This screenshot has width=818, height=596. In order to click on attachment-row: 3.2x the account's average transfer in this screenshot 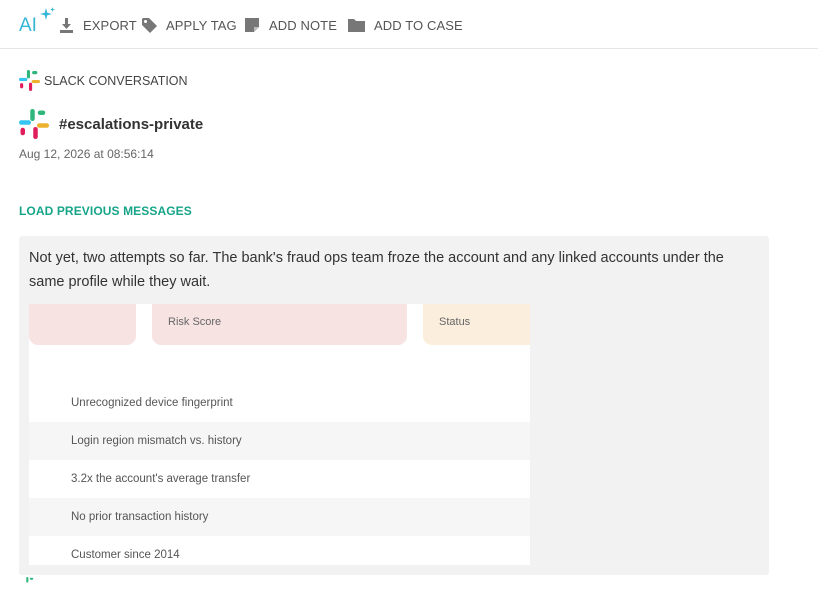, I will do `click(161, 479)`.